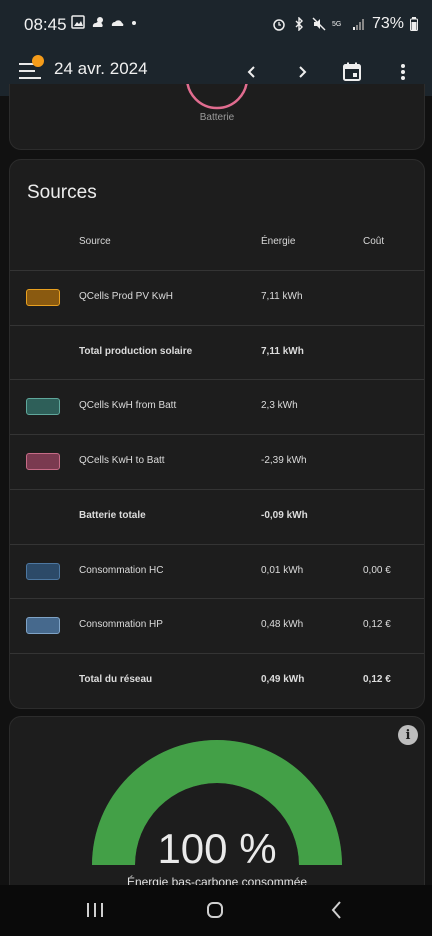 The height and width of the screenshot is (936, 432). What do you see at coordinates (217, 680) in the screenshot?
I see `table-row: Total du réseau 0,49 kWh 0,12 €` at bounding box center [217, 680].